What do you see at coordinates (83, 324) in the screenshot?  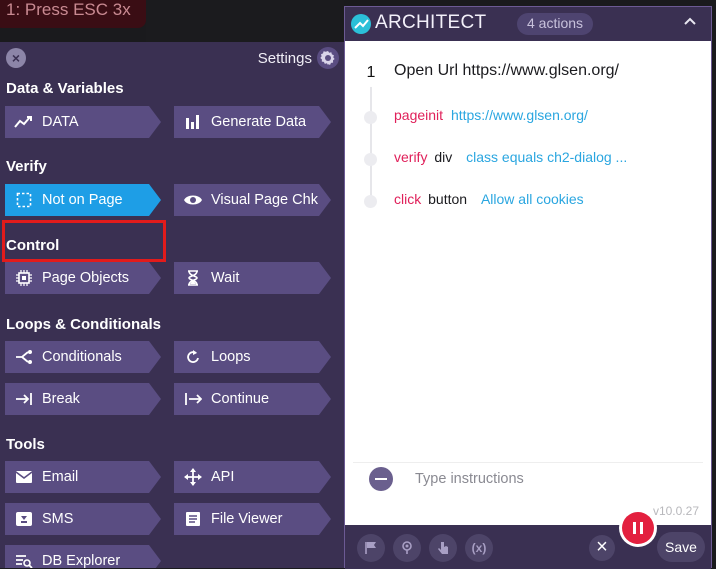 I see `section-loops-conditionals: Loops & Conditionals` at bounding box center [83, 324].